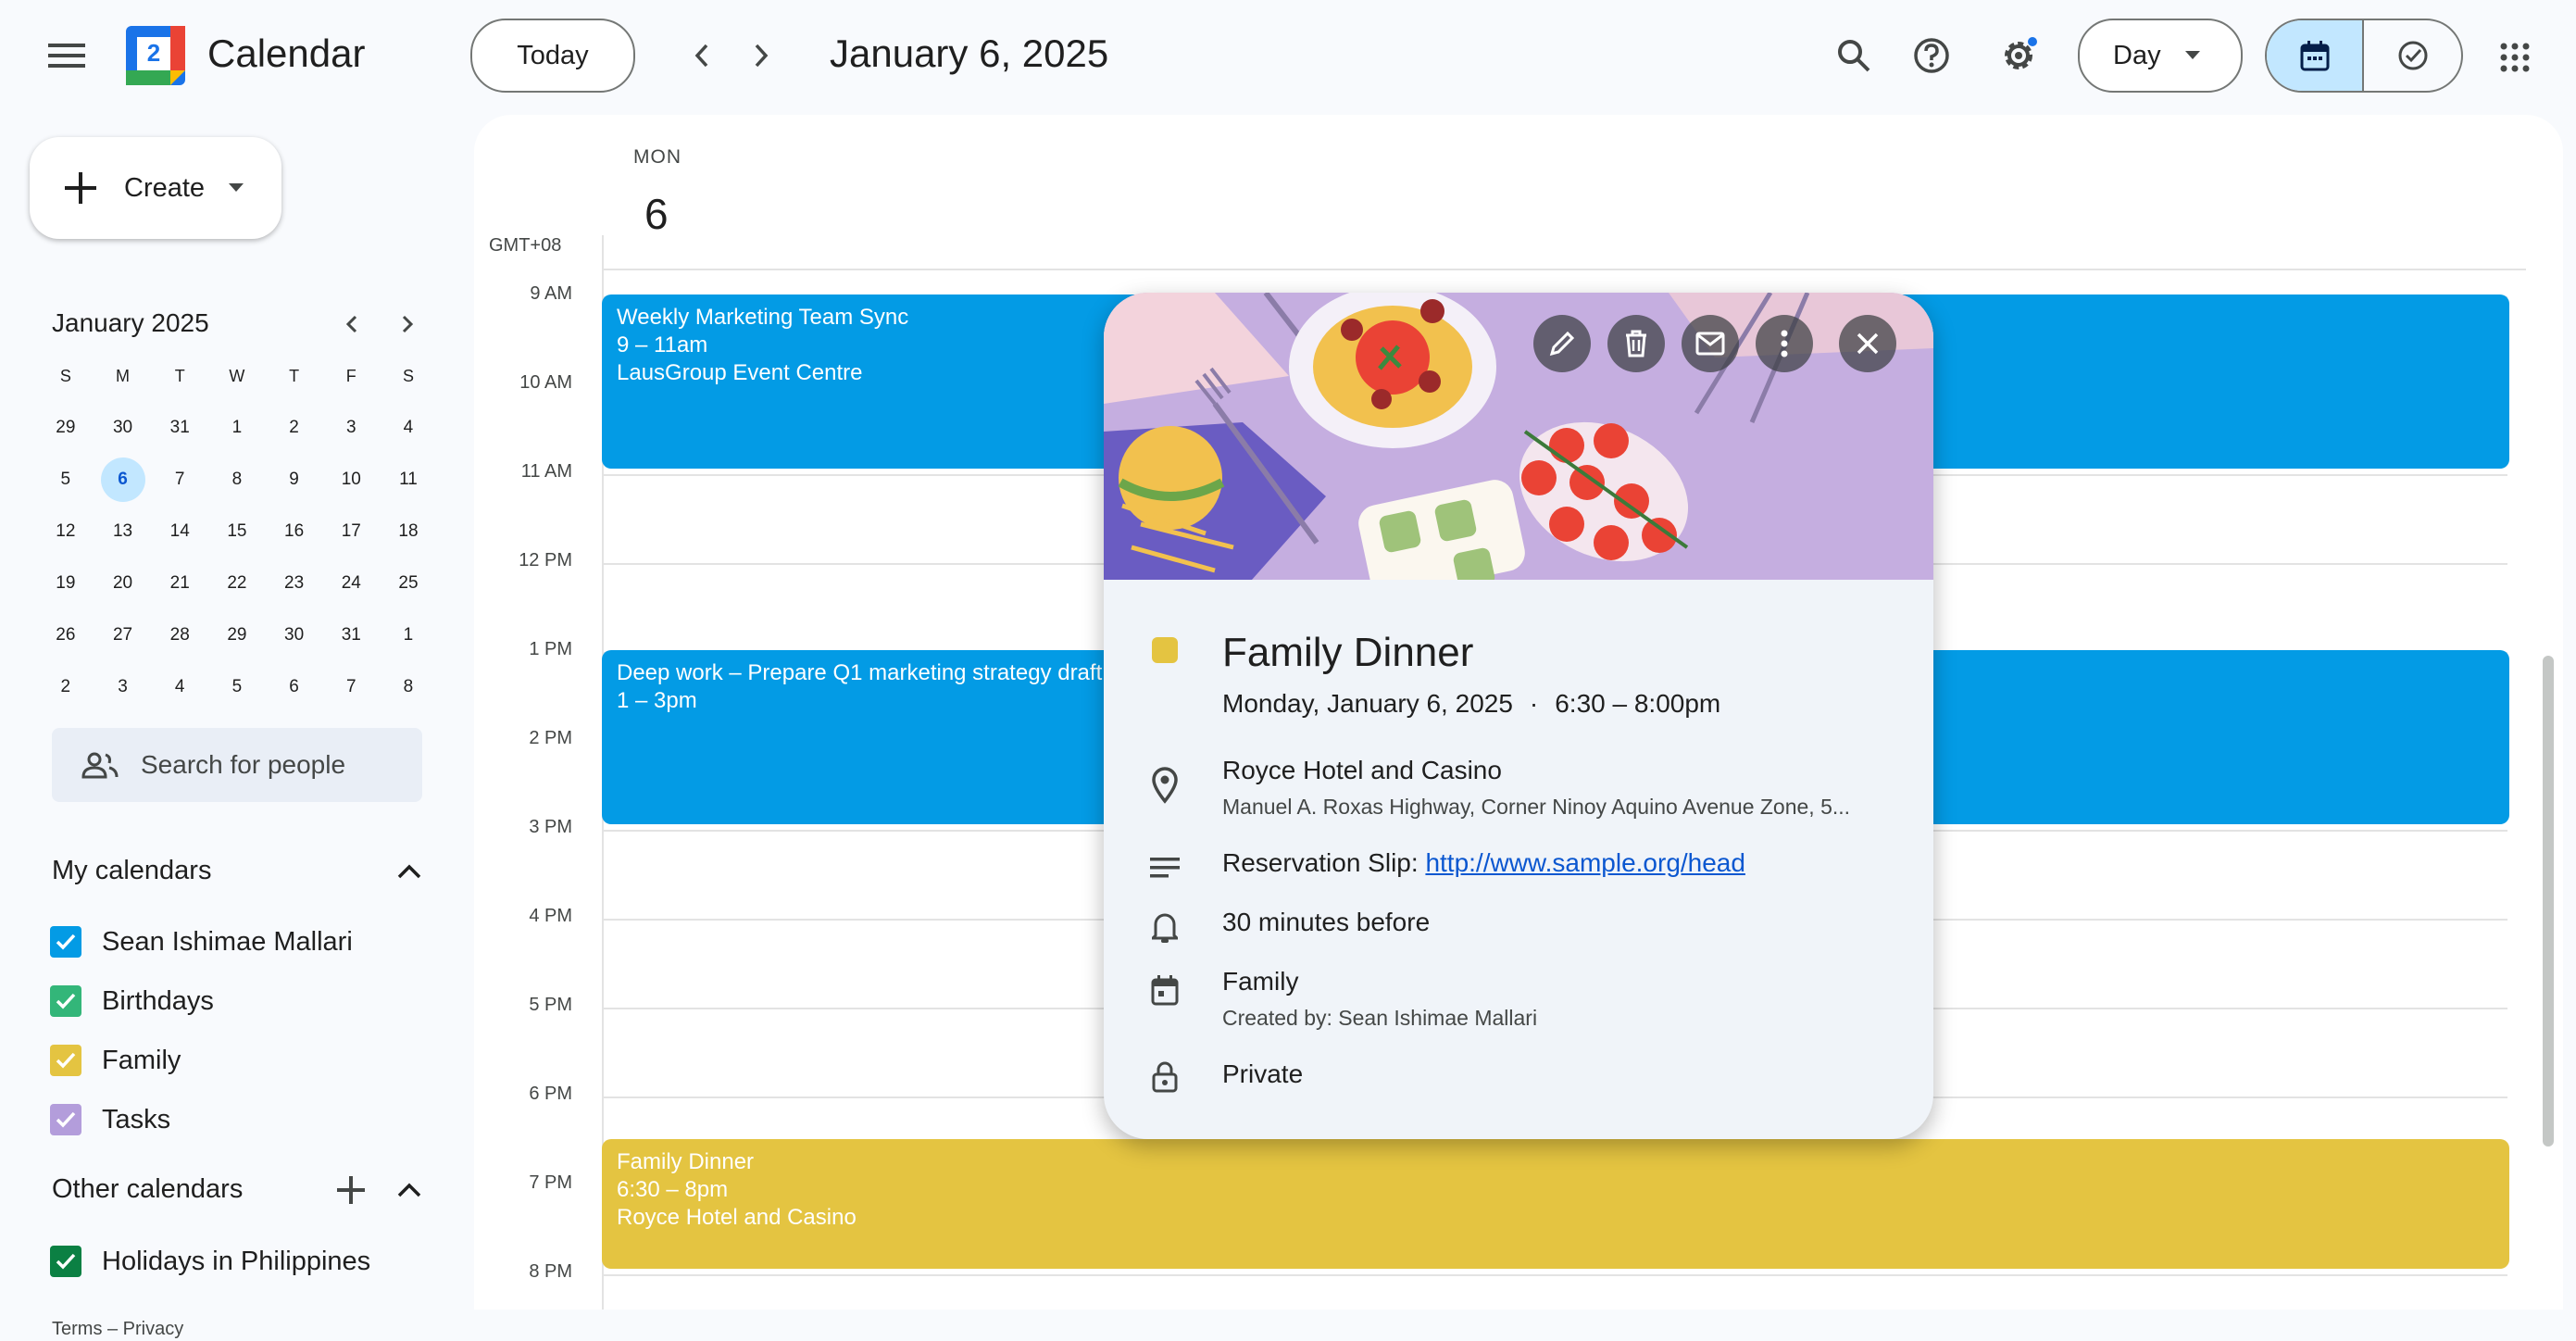  What do you see at coordinates (66, 635) in the screenshot?
I see `mini-day: 26` at bounding box center [66, 635].